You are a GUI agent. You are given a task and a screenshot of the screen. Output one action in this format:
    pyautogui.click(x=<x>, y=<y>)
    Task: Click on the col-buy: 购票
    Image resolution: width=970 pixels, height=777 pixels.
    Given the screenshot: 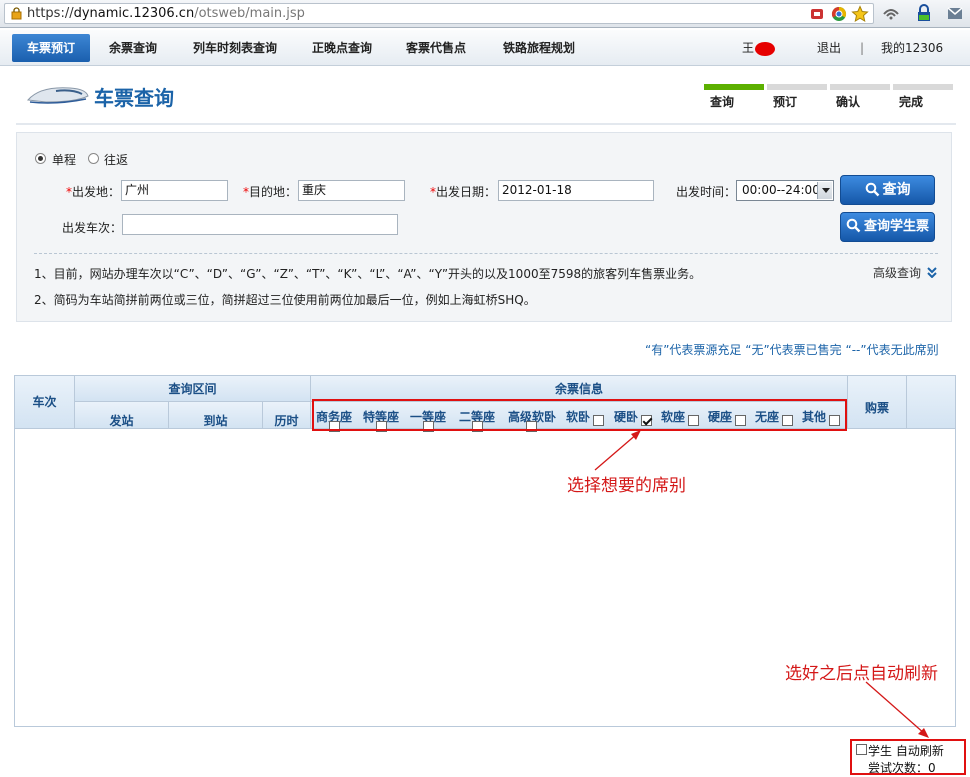 What is the action you would take?
    pyautogui.click(x=877, y=402)
    